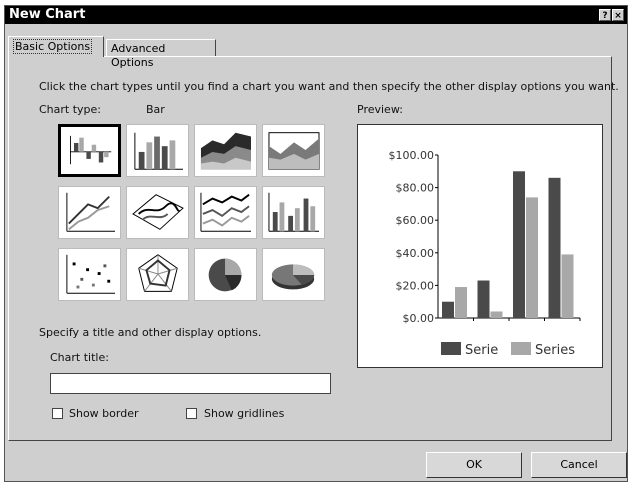 This screenshot has width=632, height=486. I want to click on 3d-surface-icon, so click(158, 212).